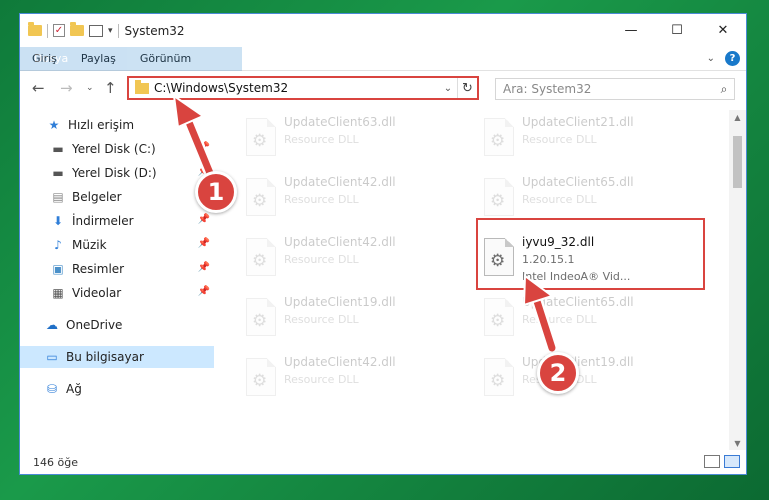 Image resolution: width=769 pixels, height=500 pixels. I want to click on search-input: Ara: System32, so click(608, 89).